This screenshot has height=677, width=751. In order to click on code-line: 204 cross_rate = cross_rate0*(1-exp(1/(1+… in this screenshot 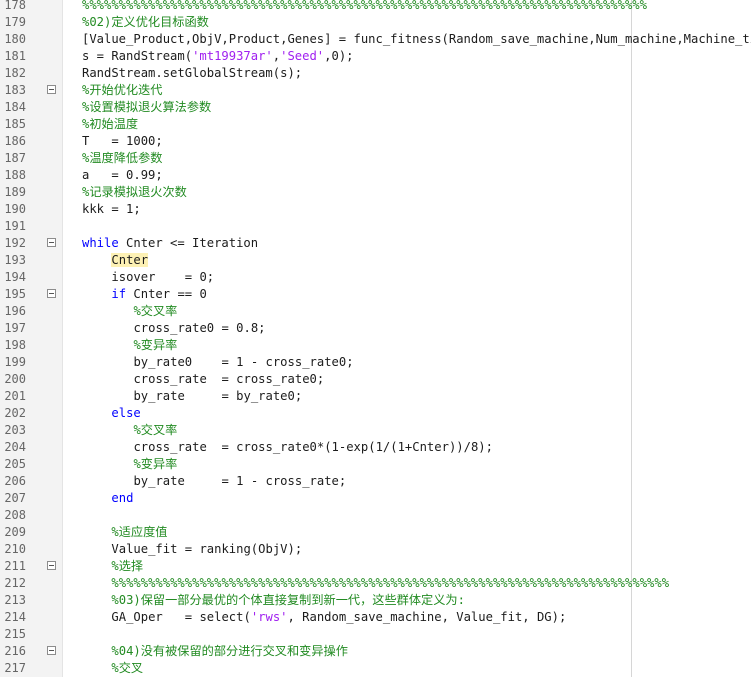, I will do `click(375, 447)`.